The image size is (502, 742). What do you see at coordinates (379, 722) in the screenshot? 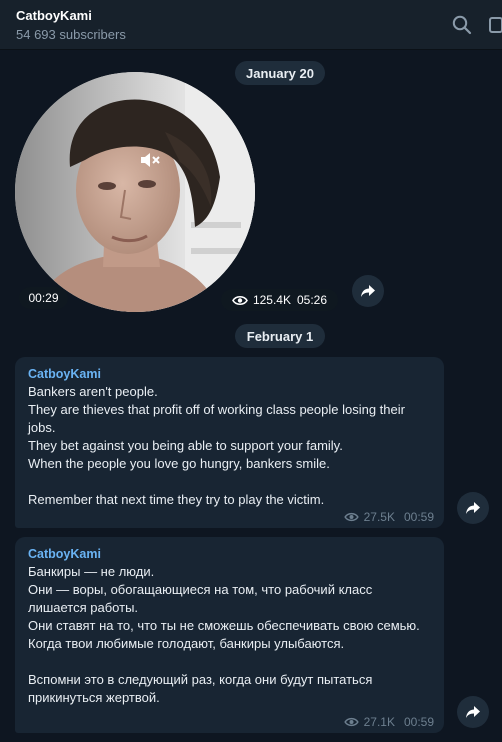
I see `view-count: 27.1K` at bounding box center [379, 722].